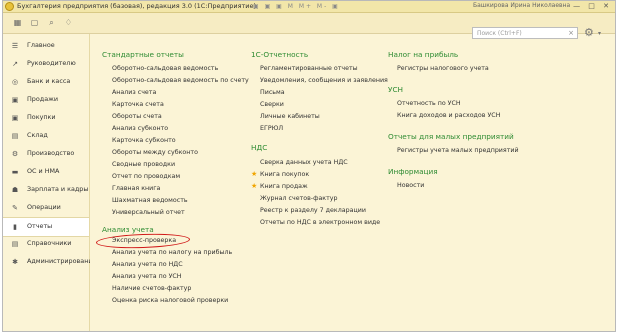 The width and height of the screenshot is (620, 334). Describe the element at coordinates (46, 227) in the screenshot. I see `sidebar-item-reports: ▮ Отчеты` at that location.